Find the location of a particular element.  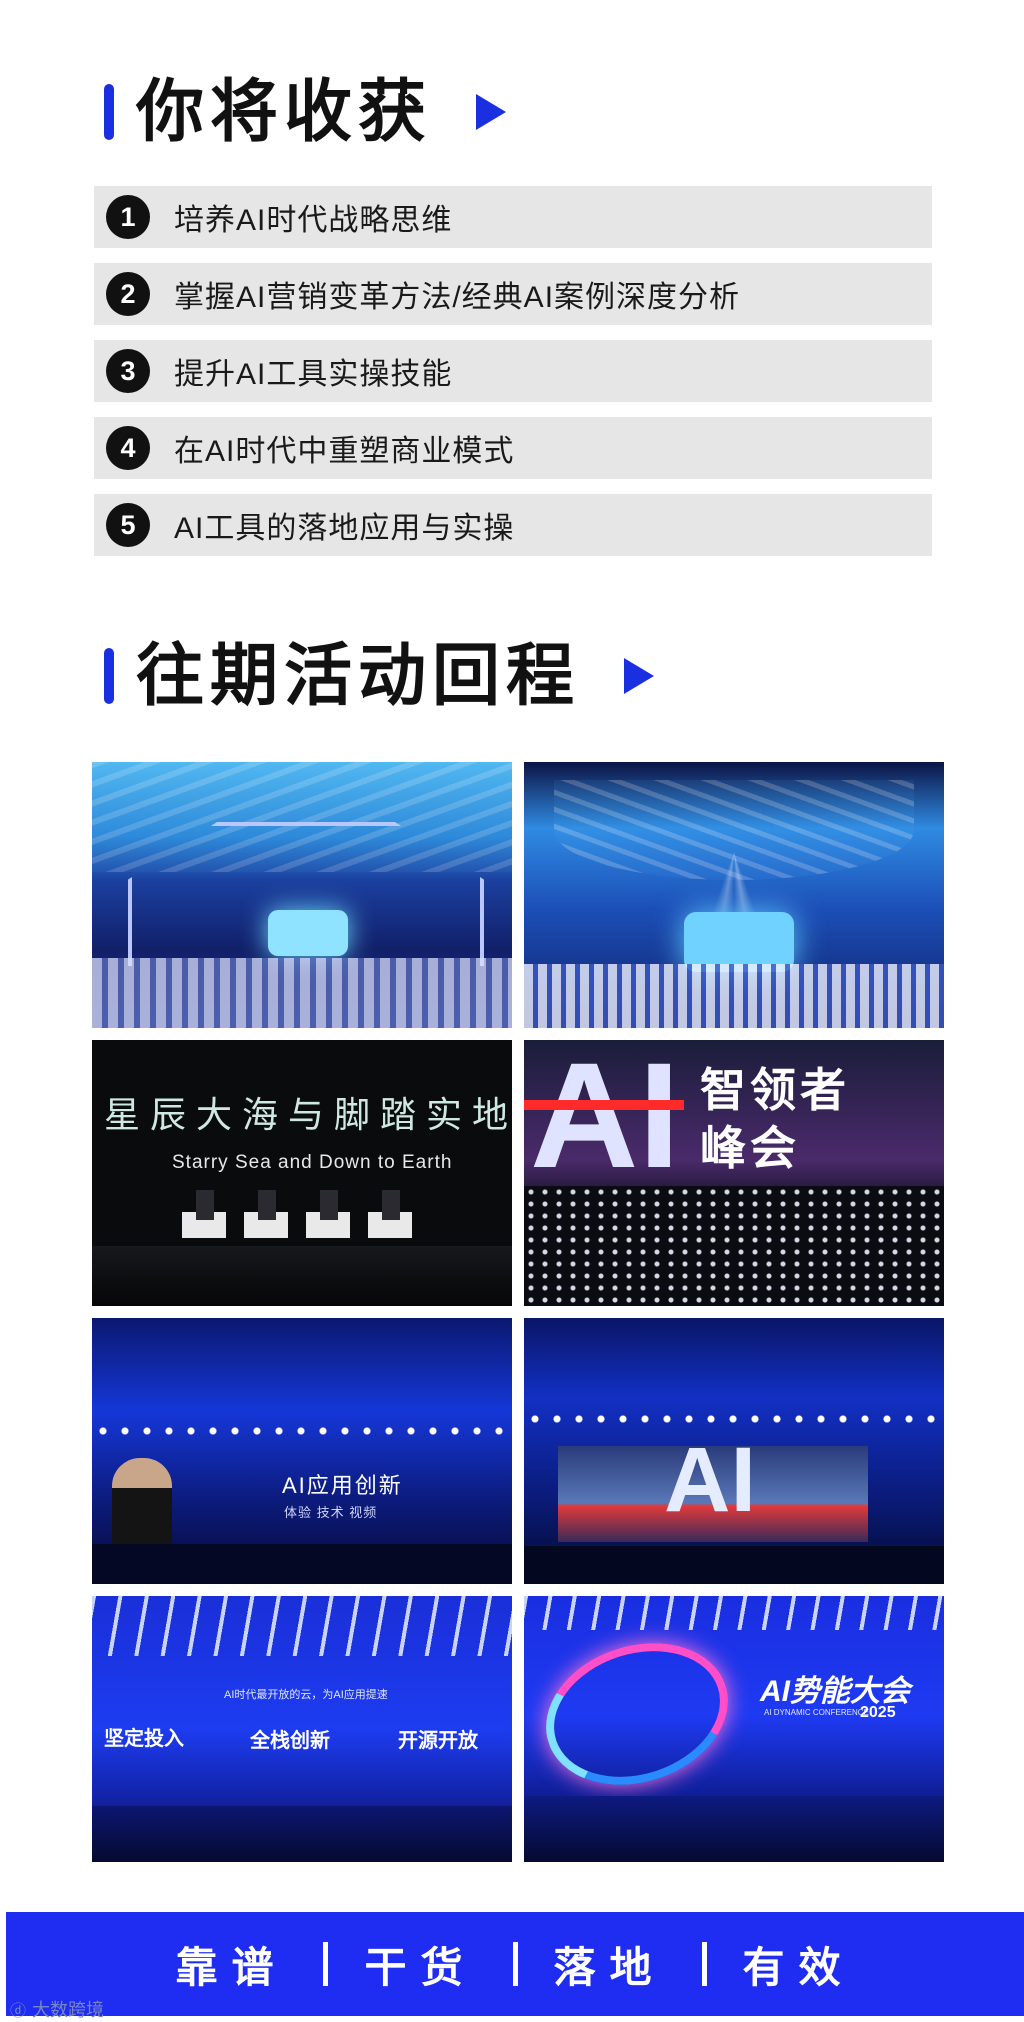

red-light-stripe is located at coordinates (604, 1105).